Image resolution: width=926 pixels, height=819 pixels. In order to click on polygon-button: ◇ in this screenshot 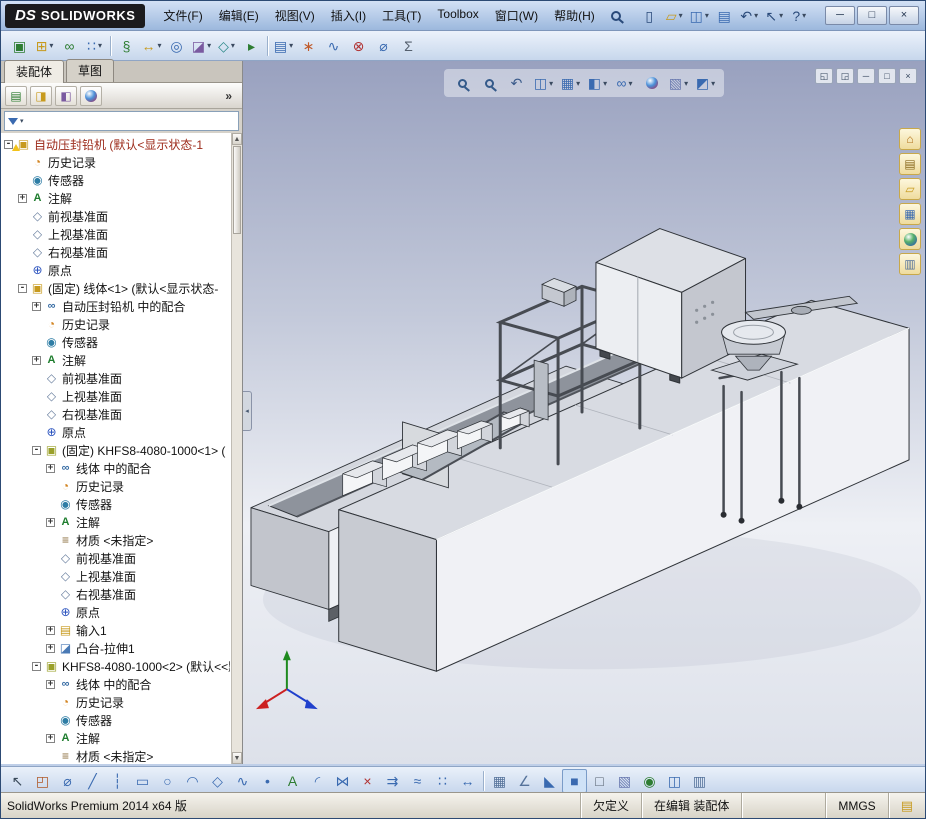, I will do `click(217, 781)`.